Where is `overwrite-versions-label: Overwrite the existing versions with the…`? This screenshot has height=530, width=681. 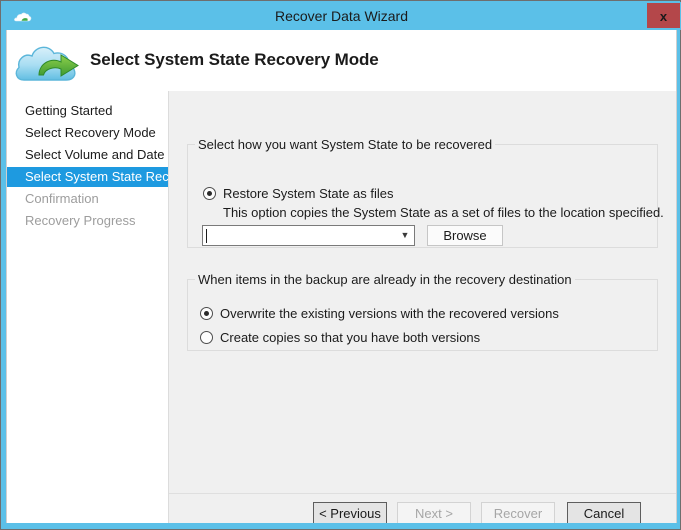
overwrite-versions-label: Overwrite the existing versions with the… is located at coordinates (389, 313).